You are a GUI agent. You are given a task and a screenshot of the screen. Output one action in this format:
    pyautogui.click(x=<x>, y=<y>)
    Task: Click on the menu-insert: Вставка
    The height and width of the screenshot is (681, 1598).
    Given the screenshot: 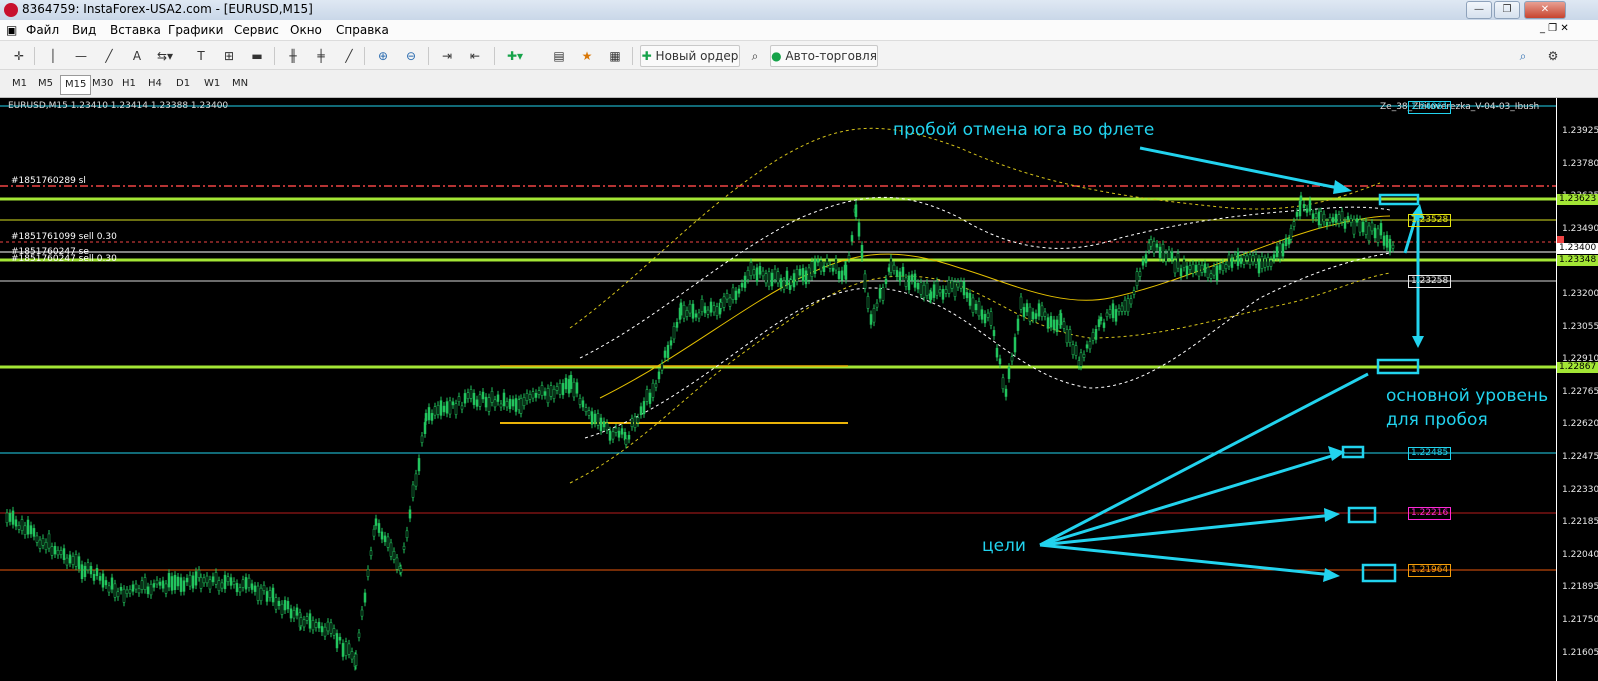 What is the action you would take?
    pyautogui.click(x=135, y=30)
    